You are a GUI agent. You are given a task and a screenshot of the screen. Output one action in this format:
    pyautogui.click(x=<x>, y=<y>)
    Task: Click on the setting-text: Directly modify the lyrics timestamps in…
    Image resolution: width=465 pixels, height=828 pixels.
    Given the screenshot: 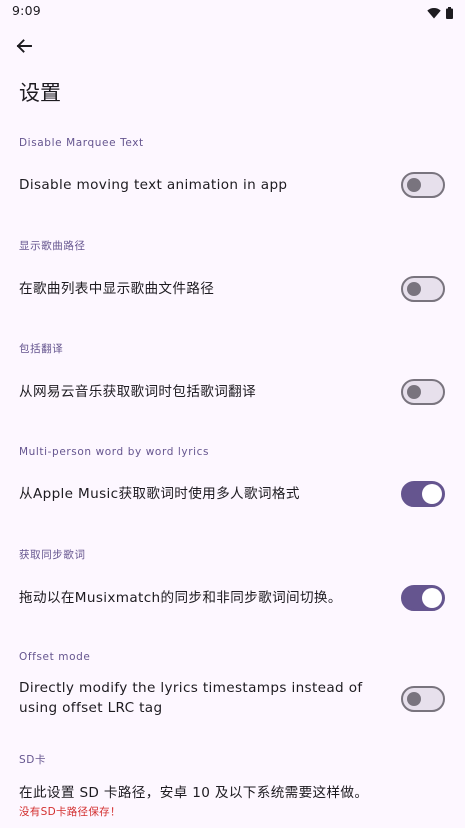 What is the action you would take?
    pyautogui.click(x=191, y=698)
    